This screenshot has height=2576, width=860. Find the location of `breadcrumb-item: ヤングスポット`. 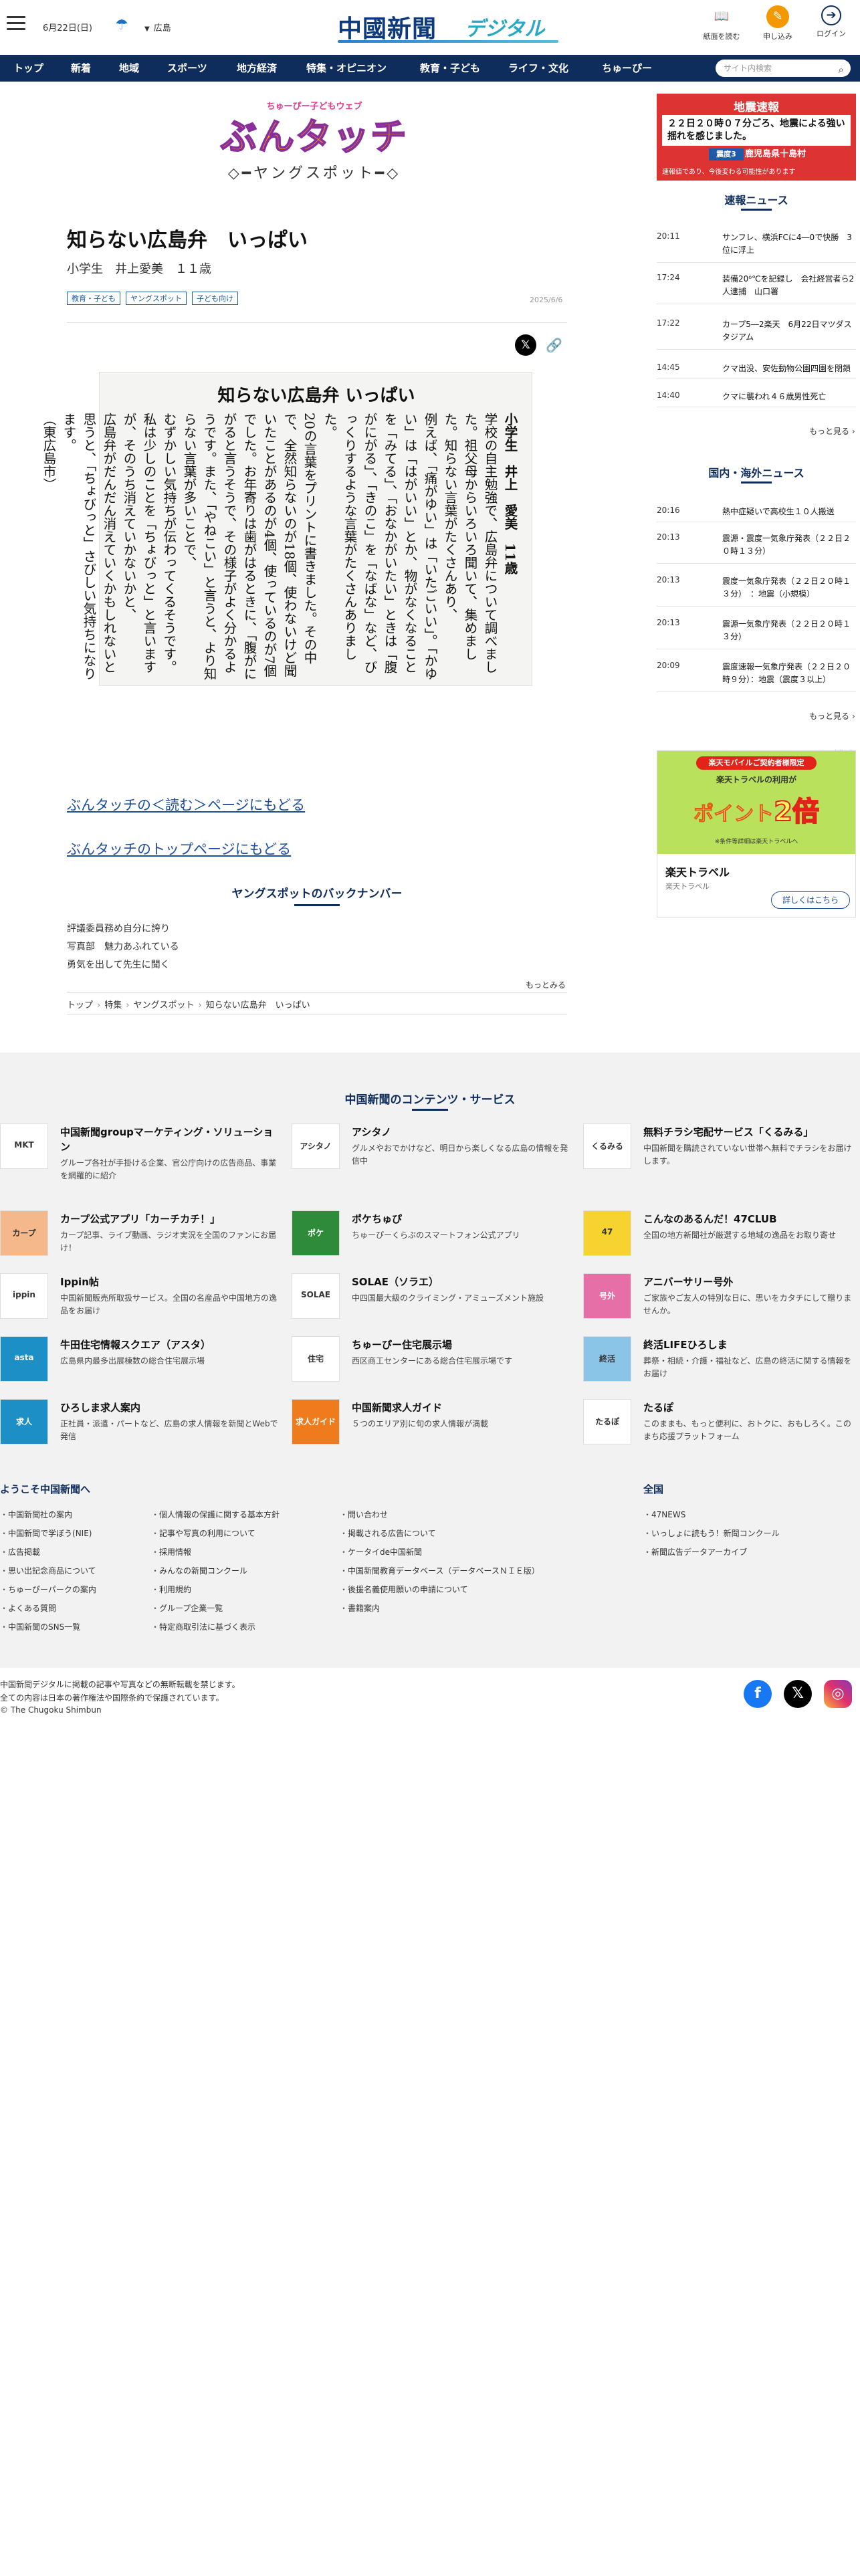

breadcrumb-item: ヤングスポット is located at coordinates (163, 1005).